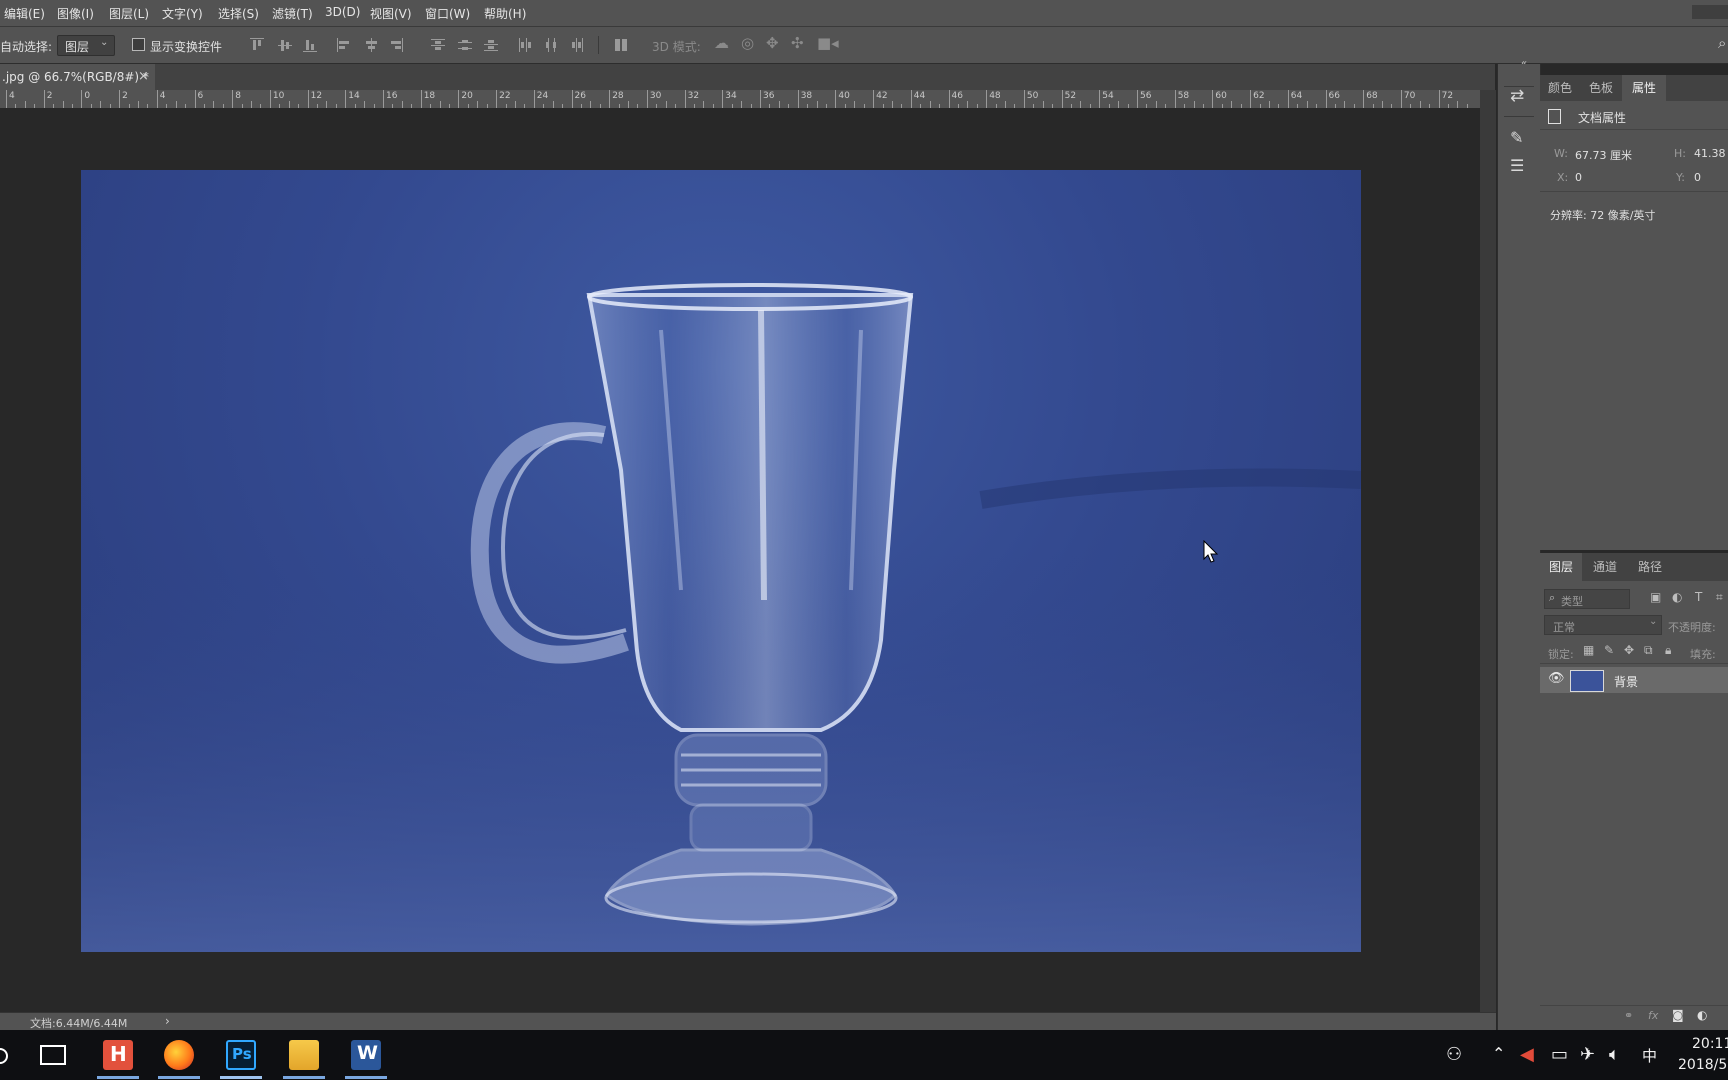  I want to click on file-explorer-icon, so click(304, 1055).